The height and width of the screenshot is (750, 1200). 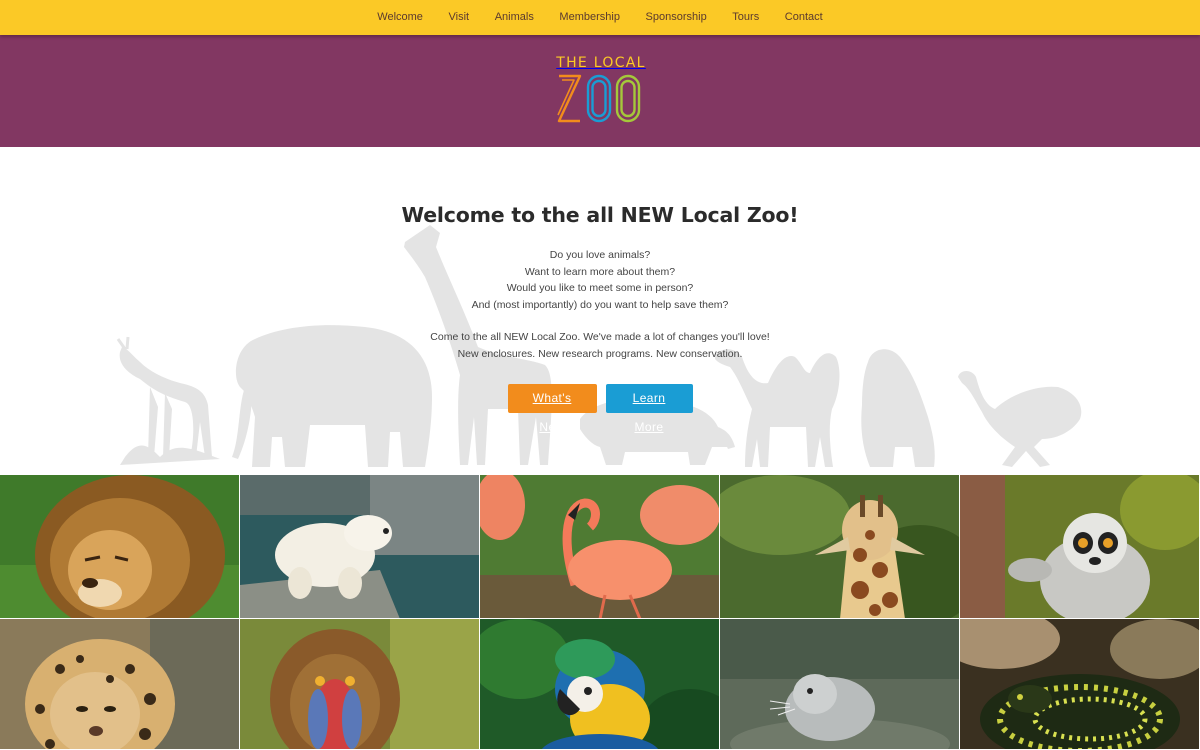 I want to click on site-logo: THE LOCAL, so click(x=601, y=95).